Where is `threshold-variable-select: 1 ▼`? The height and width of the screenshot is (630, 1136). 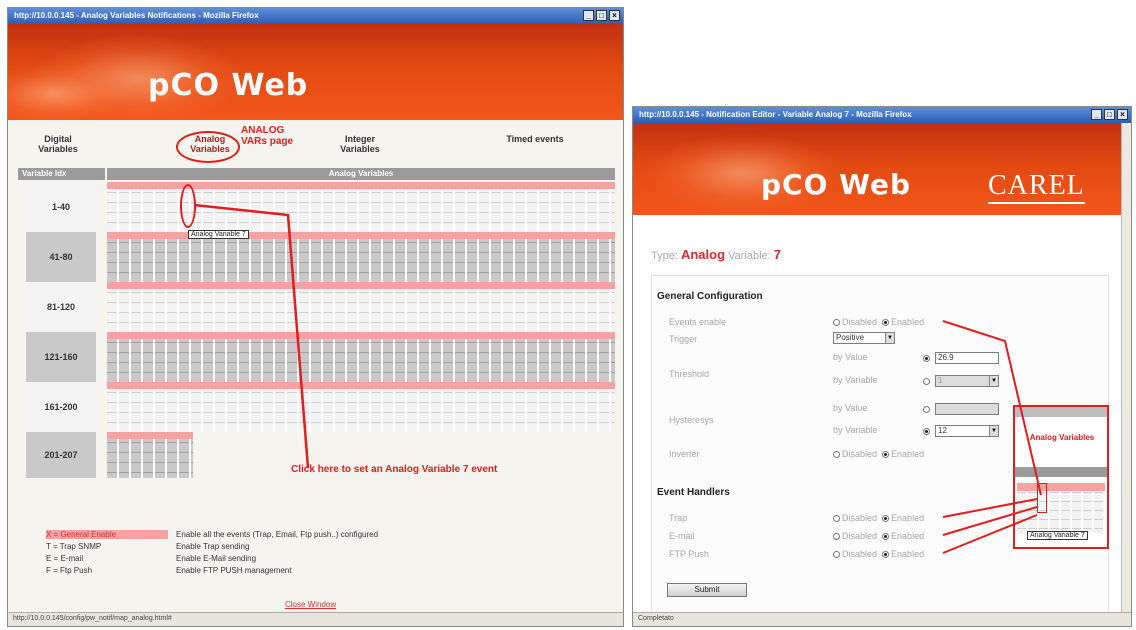
threshold-variable-select: 1 ▼ is located at coordinates (967, 381).